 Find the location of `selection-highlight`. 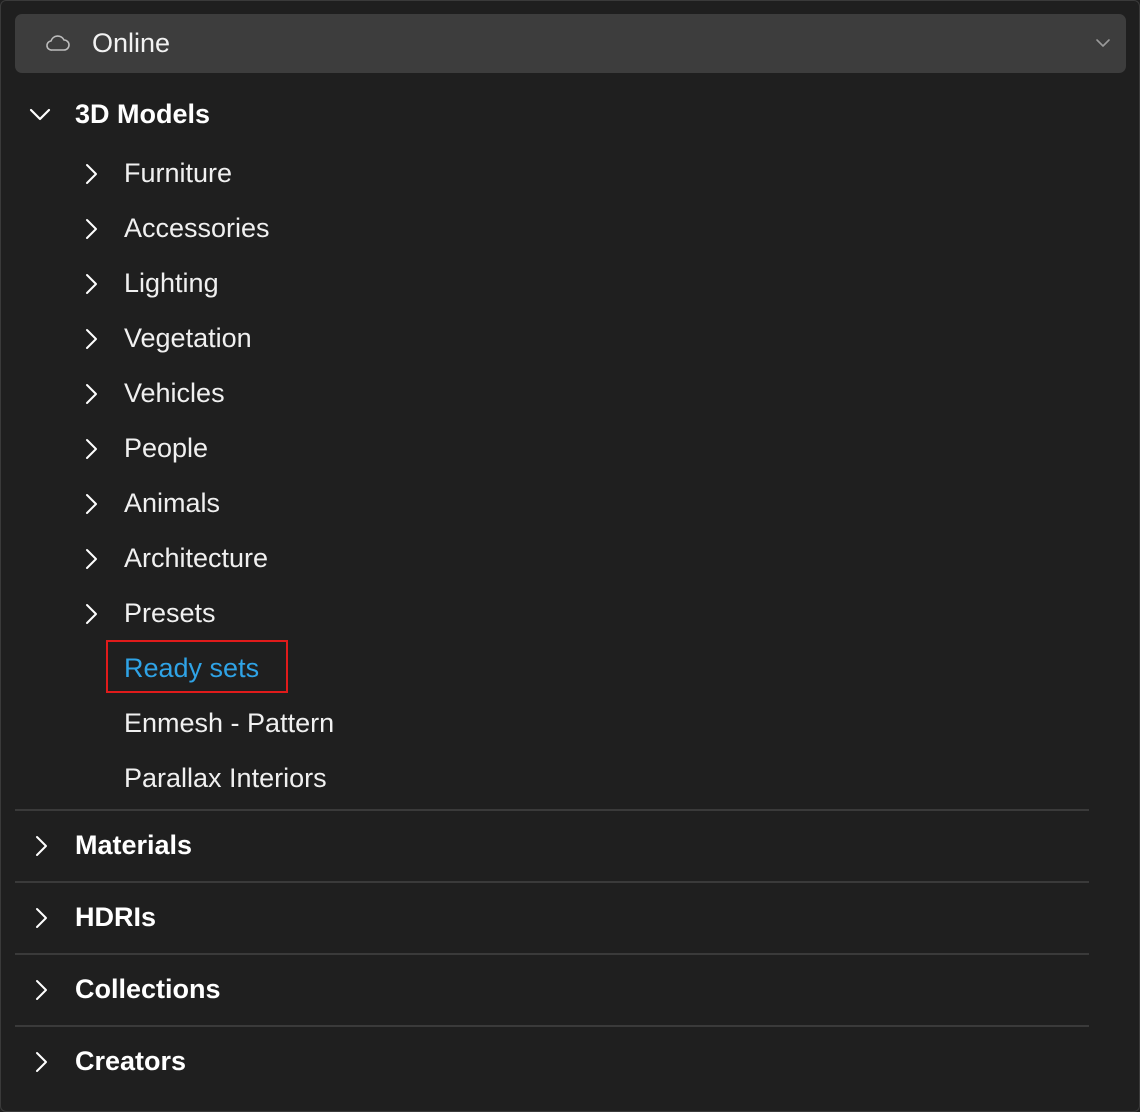

selection-highlight is located at coordinates (197, 666).